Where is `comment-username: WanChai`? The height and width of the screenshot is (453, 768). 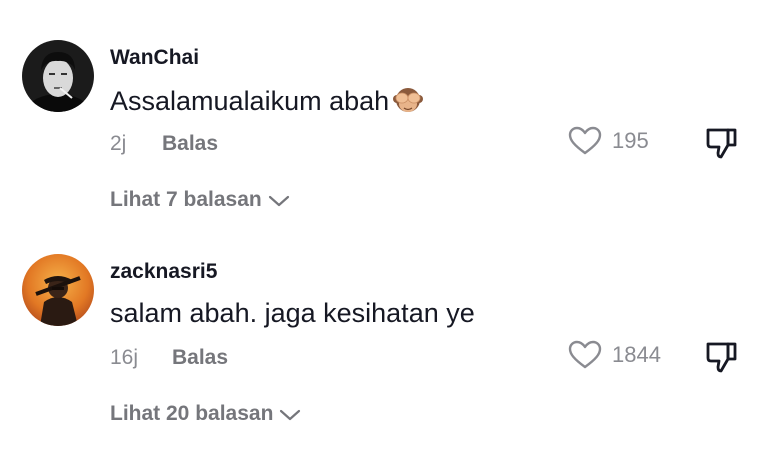
comment-username: WanChai is located at coordinates (154, 58).